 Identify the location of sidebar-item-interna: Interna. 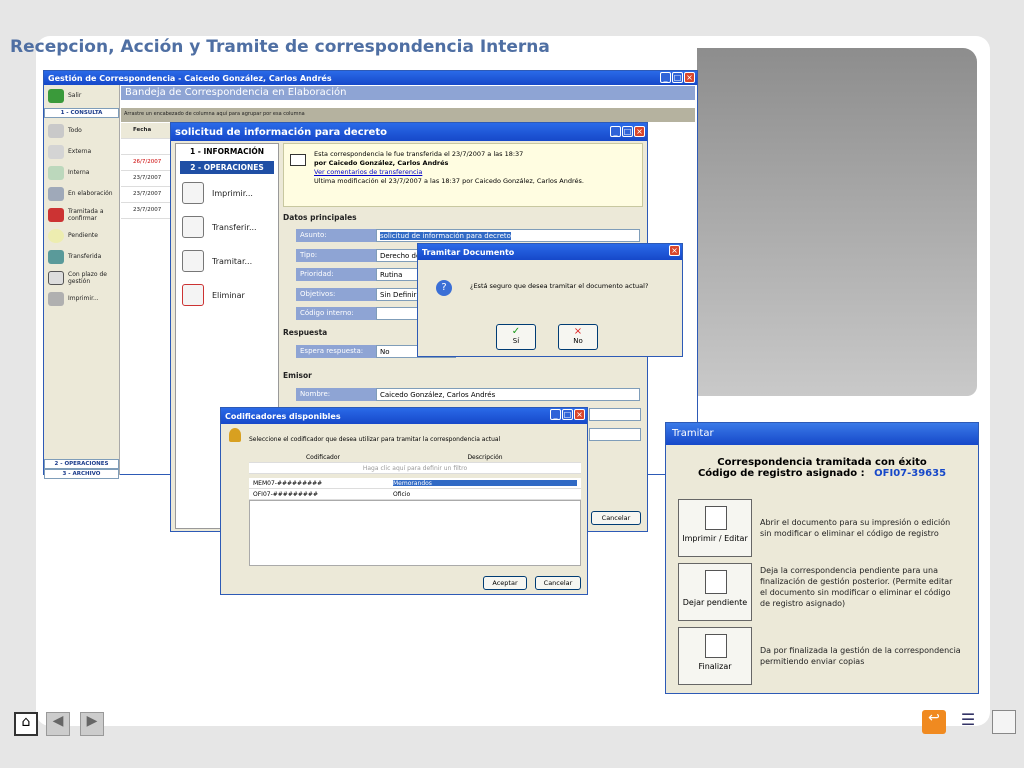
(81, 172).